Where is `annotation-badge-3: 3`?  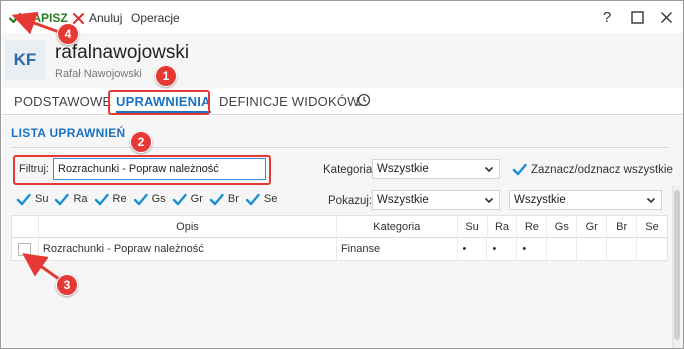 annotation-badge-3: 3 is located at coordinates (67, 285).